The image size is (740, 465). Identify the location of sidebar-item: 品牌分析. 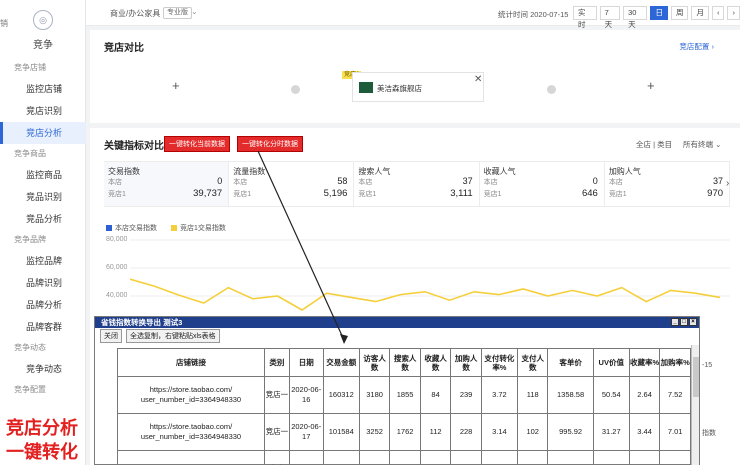
(43, 305).